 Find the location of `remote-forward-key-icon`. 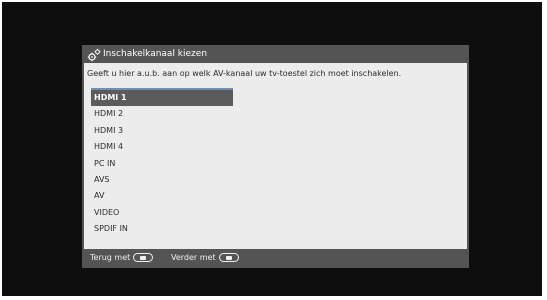

remote-forward-key-icon is located at coordinates (228, 257).